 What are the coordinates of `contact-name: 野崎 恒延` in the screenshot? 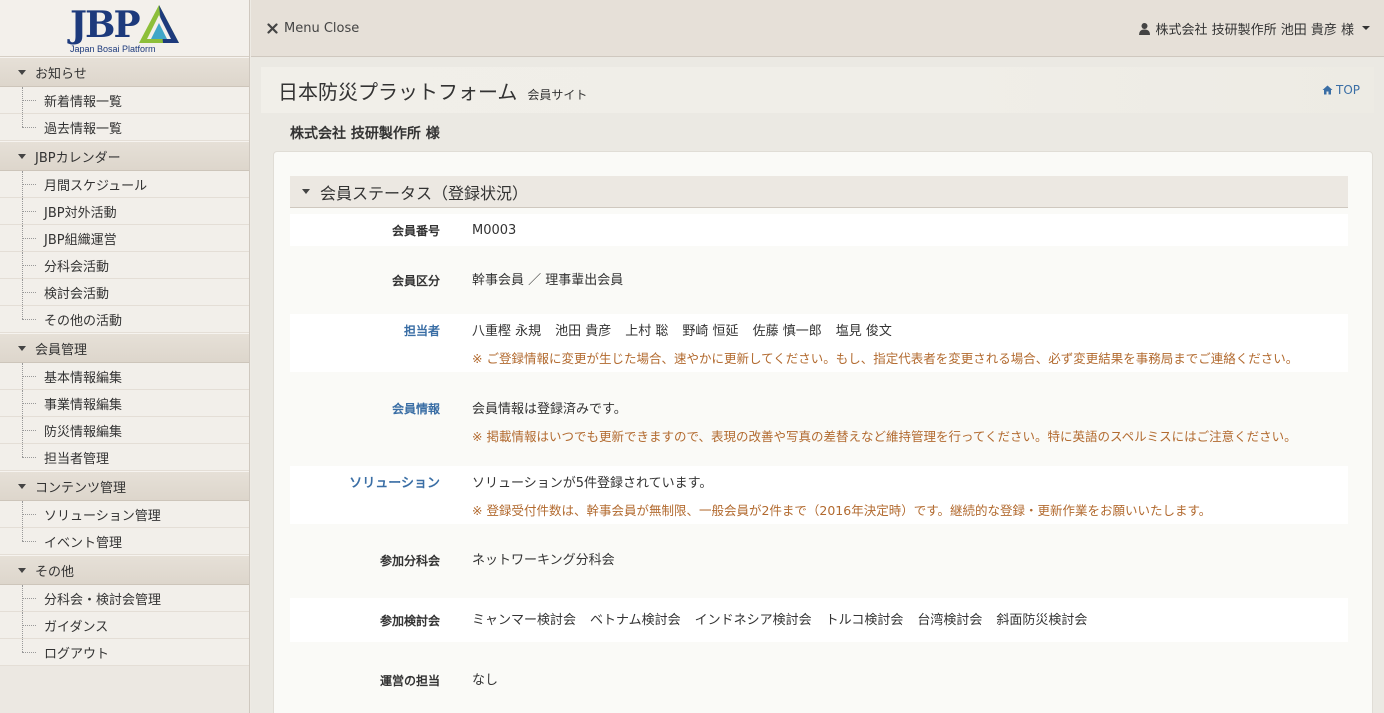 It's located at (710, 331).